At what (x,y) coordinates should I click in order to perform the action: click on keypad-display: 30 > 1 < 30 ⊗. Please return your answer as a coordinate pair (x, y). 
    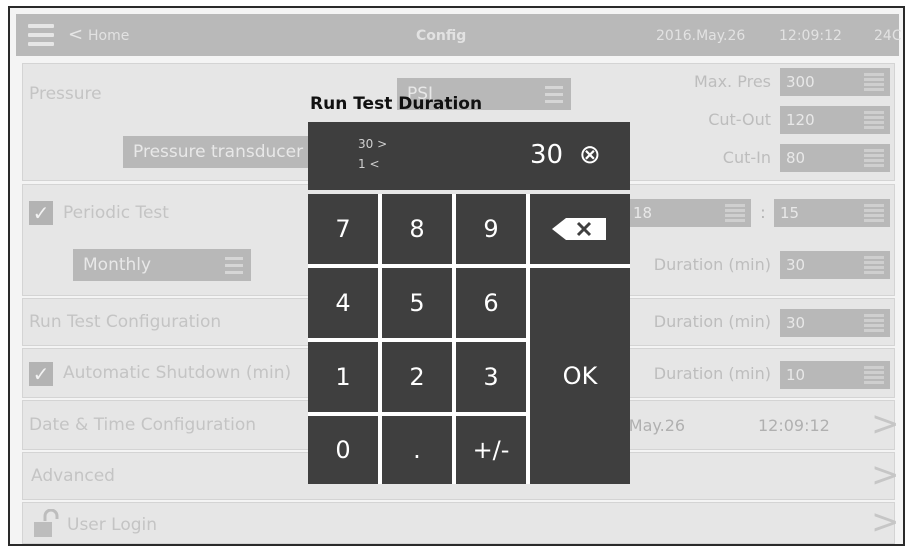
    Looking at the image, I should click on (469, 156).